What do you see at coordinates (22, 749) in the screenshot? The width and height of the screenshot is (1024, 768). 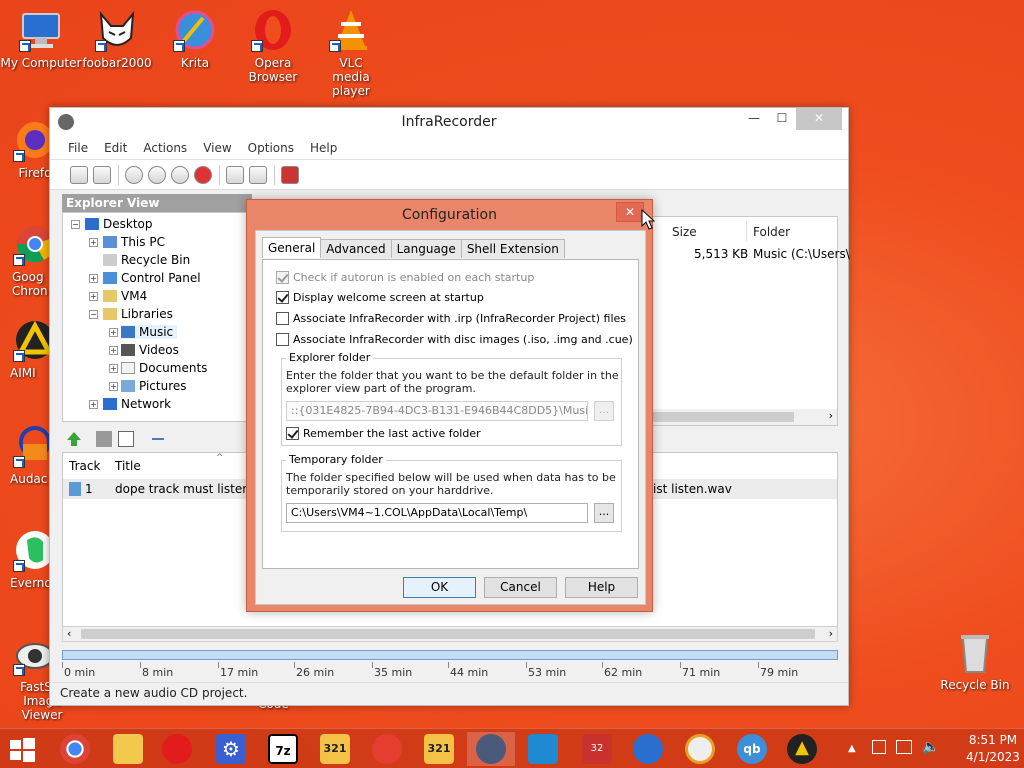 I see `start-button` at bounding box center [22, 749].